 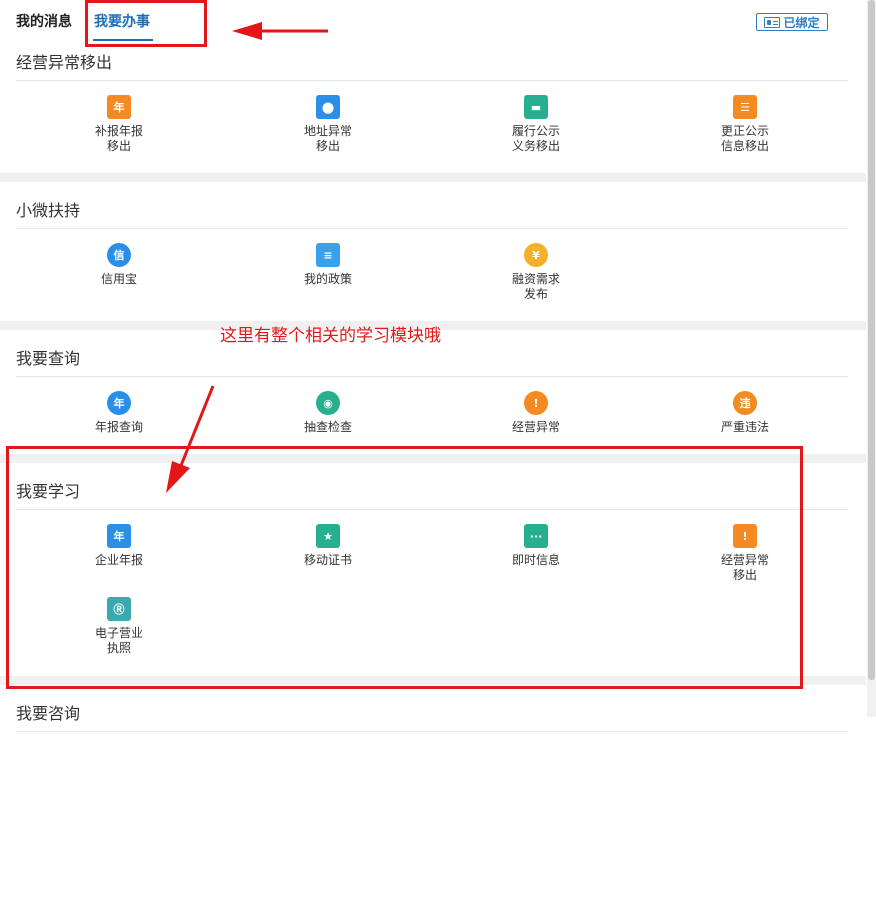 What do you see at coordinates (247, 257) in the screenshot?
I see `annotation-arrows` at bounding box center [247, 257].